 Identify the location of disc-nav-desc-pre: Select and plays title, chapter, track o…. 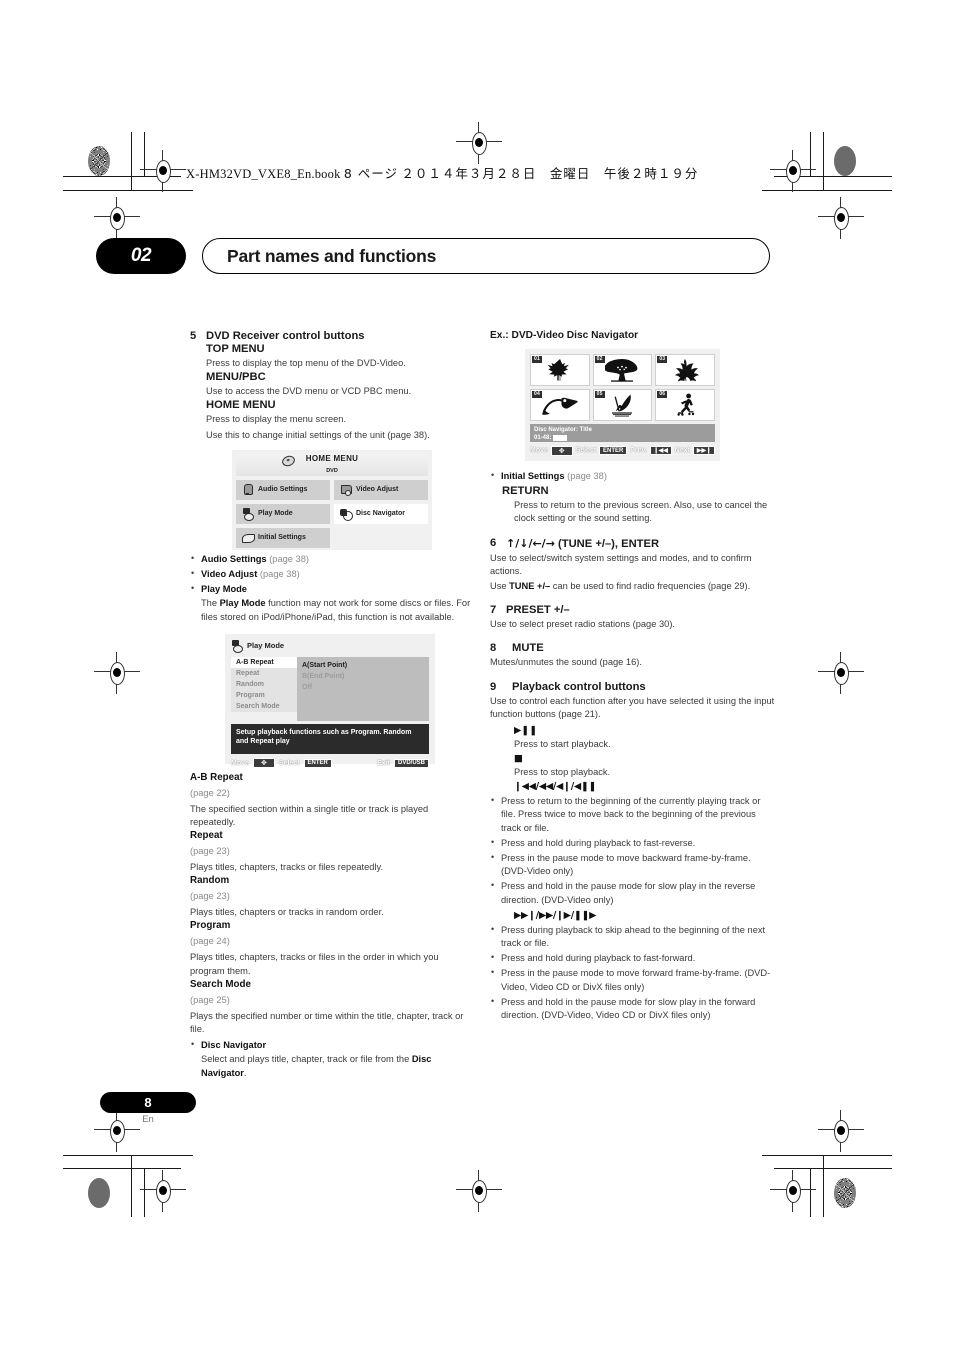
(306, 1059).